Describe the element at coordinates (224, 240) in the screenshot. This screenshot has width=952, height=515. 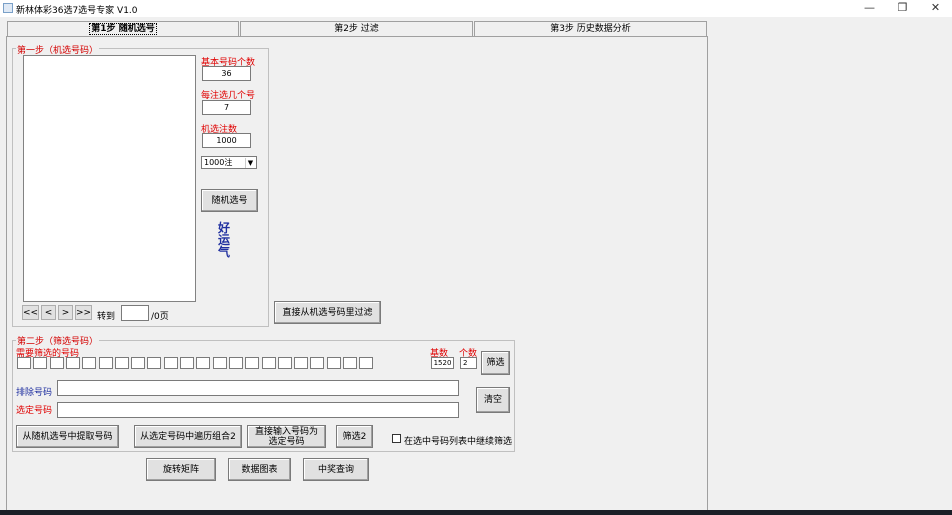
I see `luck-text: 好运气` at that location.